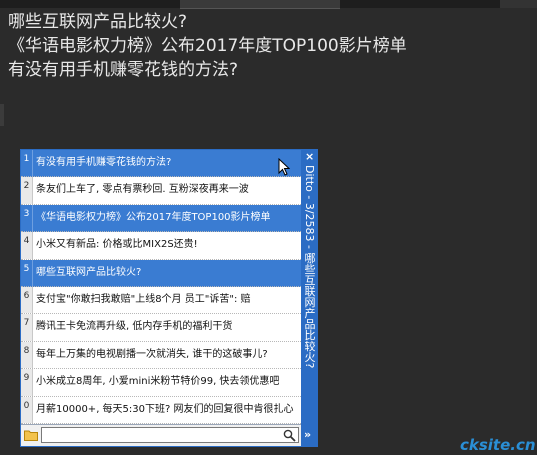 The height and width of the screenshot is (455, 537). I want to click on clip-number: 8, so click(27, 355).